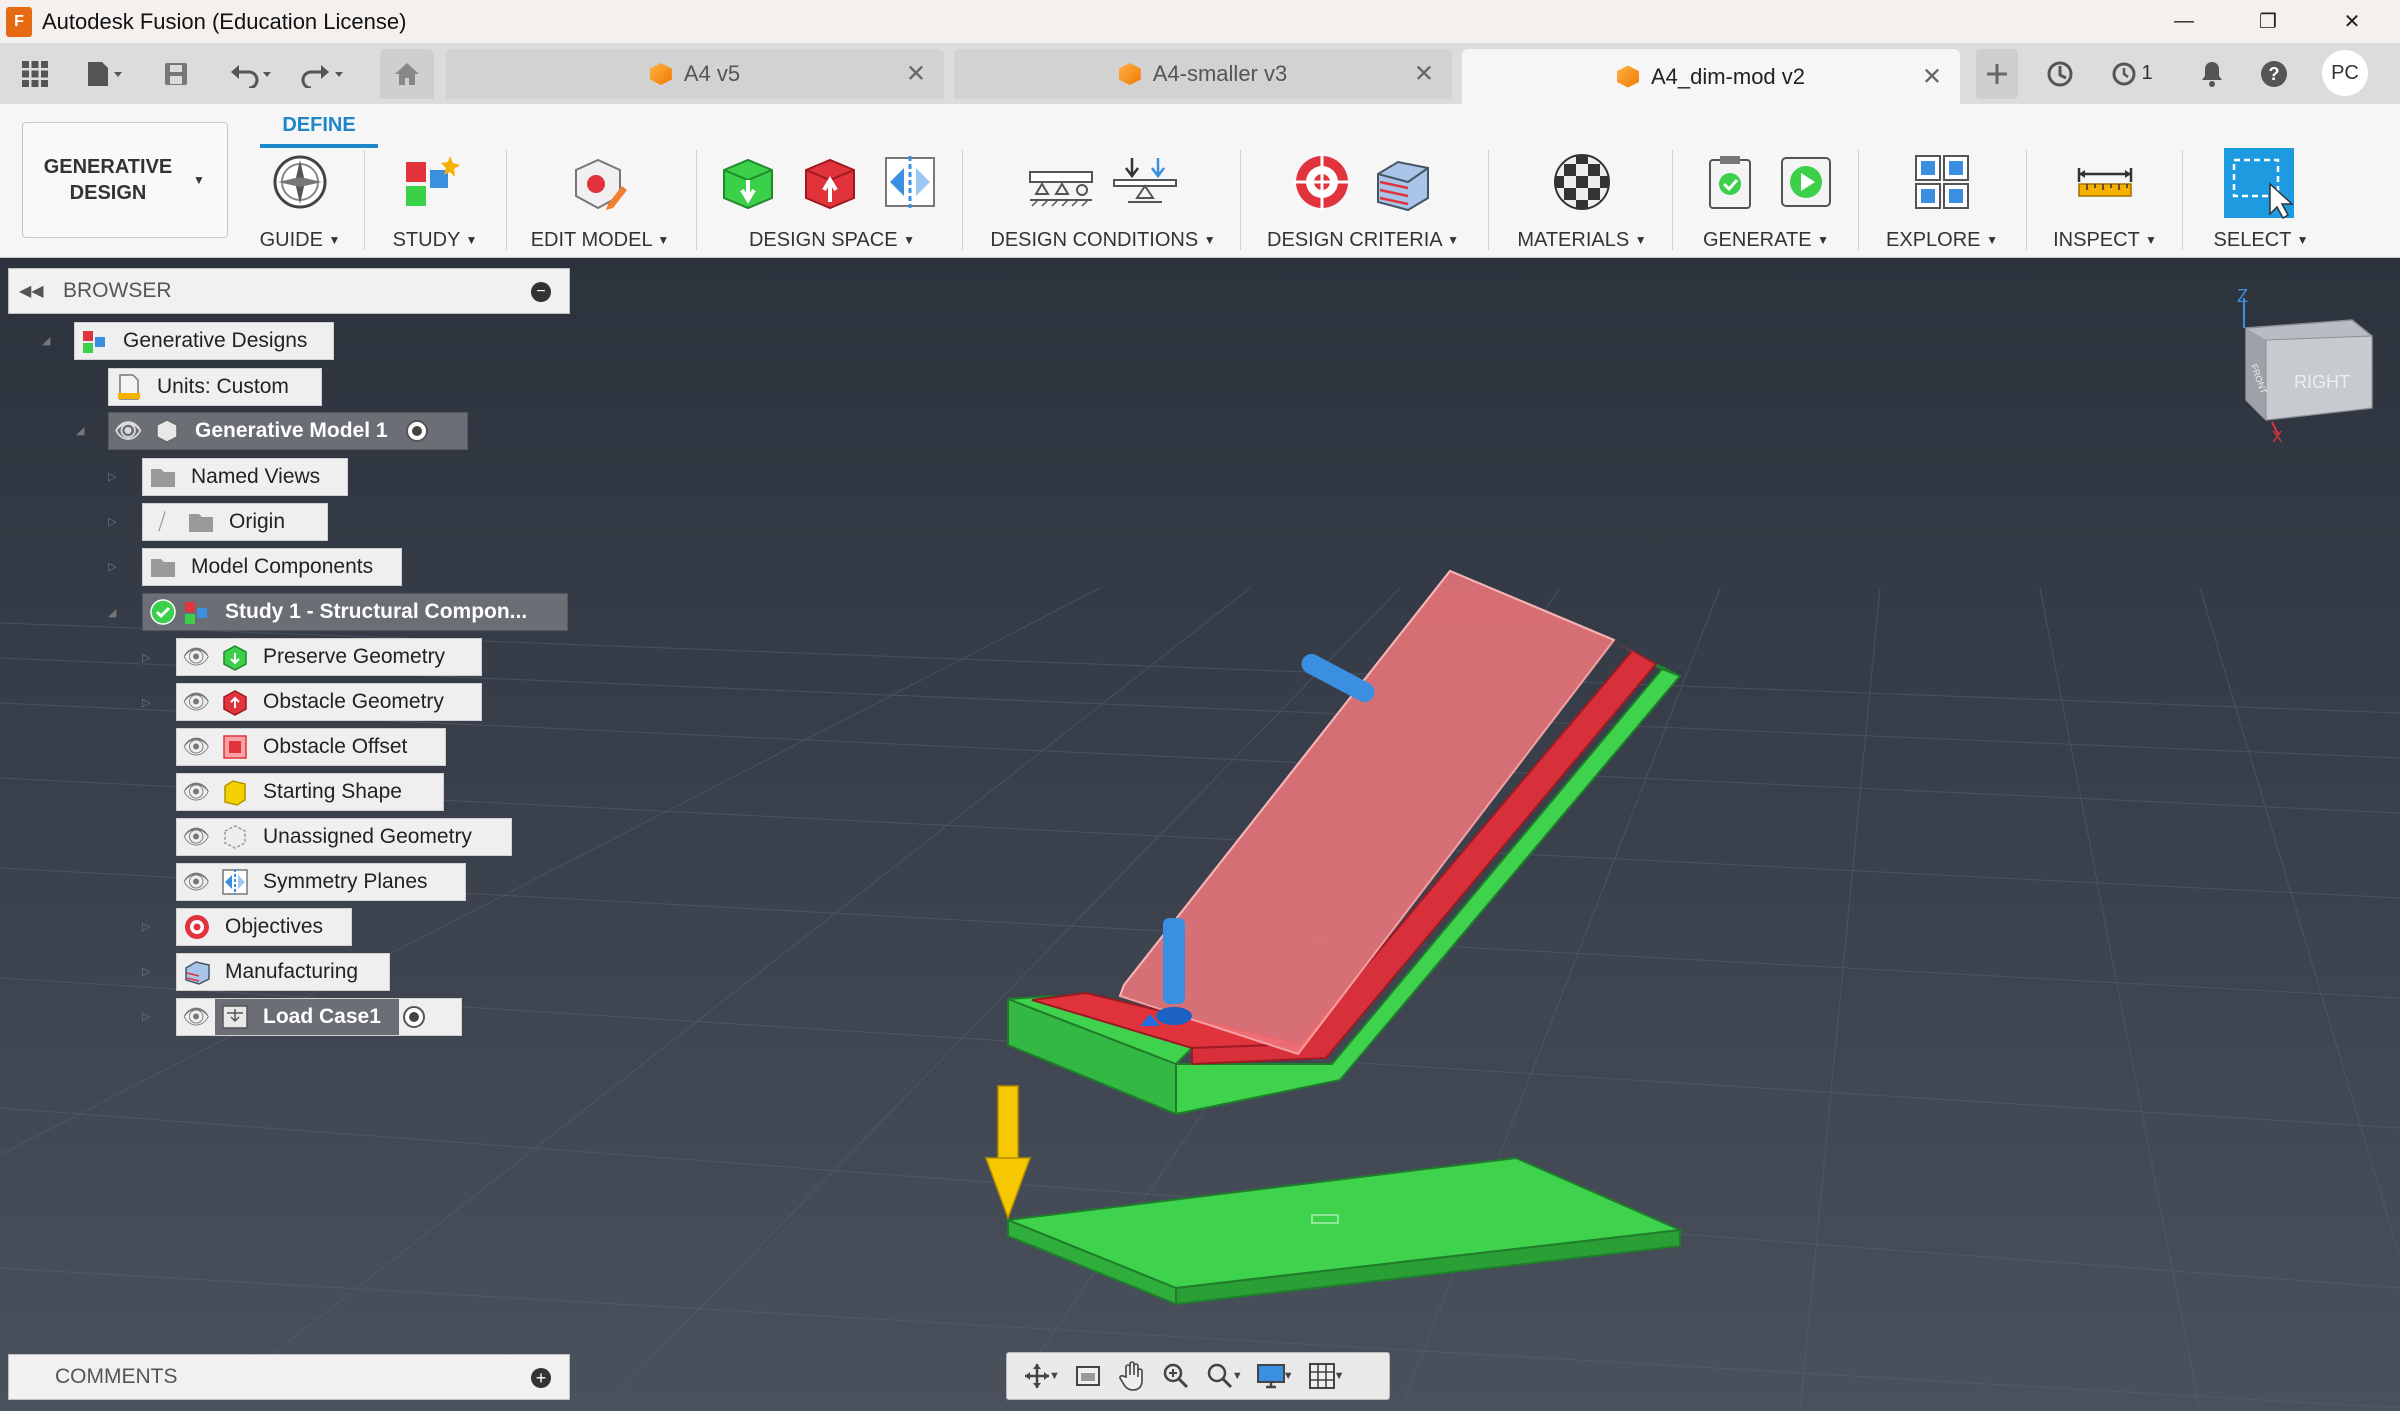 The width and height of the screenshot is (2400, 1411). What do you see at coordinates (2352, 21) in the screenshot?
I see `close-window-button: ✕` at bounding box center [2352, 21].